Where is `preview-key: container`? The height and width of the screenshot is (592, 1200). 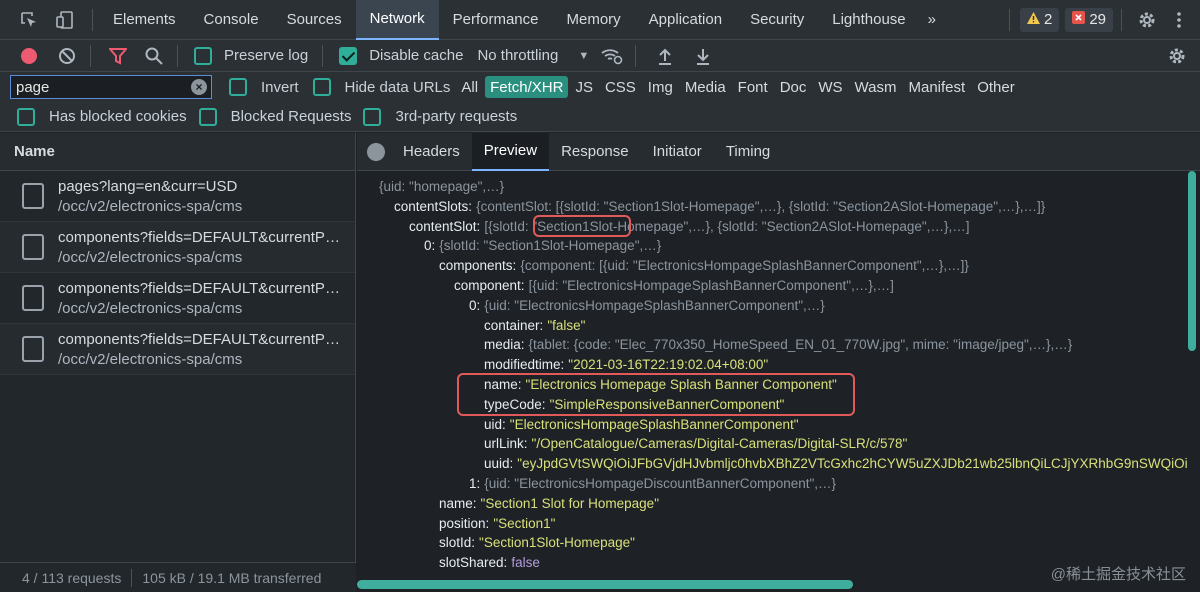
preview-key: container is located at coordinates (512, 325).